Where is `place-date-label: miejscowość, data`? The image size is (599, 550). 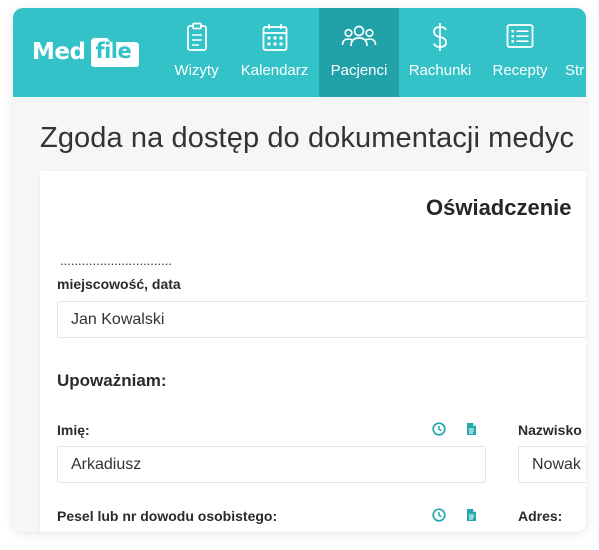
place-date-label: miejscowość, data is located at coordinates (119, 284).